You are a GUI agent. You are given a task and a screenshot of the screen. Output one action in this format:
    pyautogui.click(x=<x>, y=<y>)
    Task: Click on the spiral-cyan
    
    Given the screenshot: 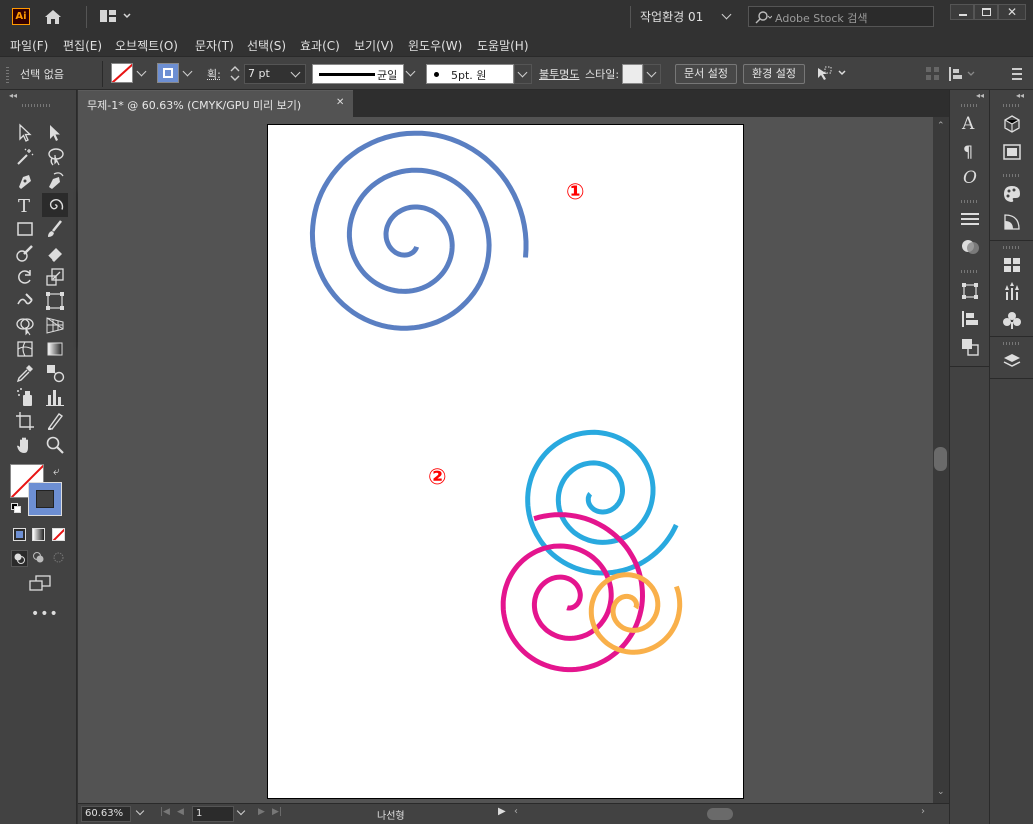 What is the action you would take?
    pyautogui.click(x=602, y=502)
    